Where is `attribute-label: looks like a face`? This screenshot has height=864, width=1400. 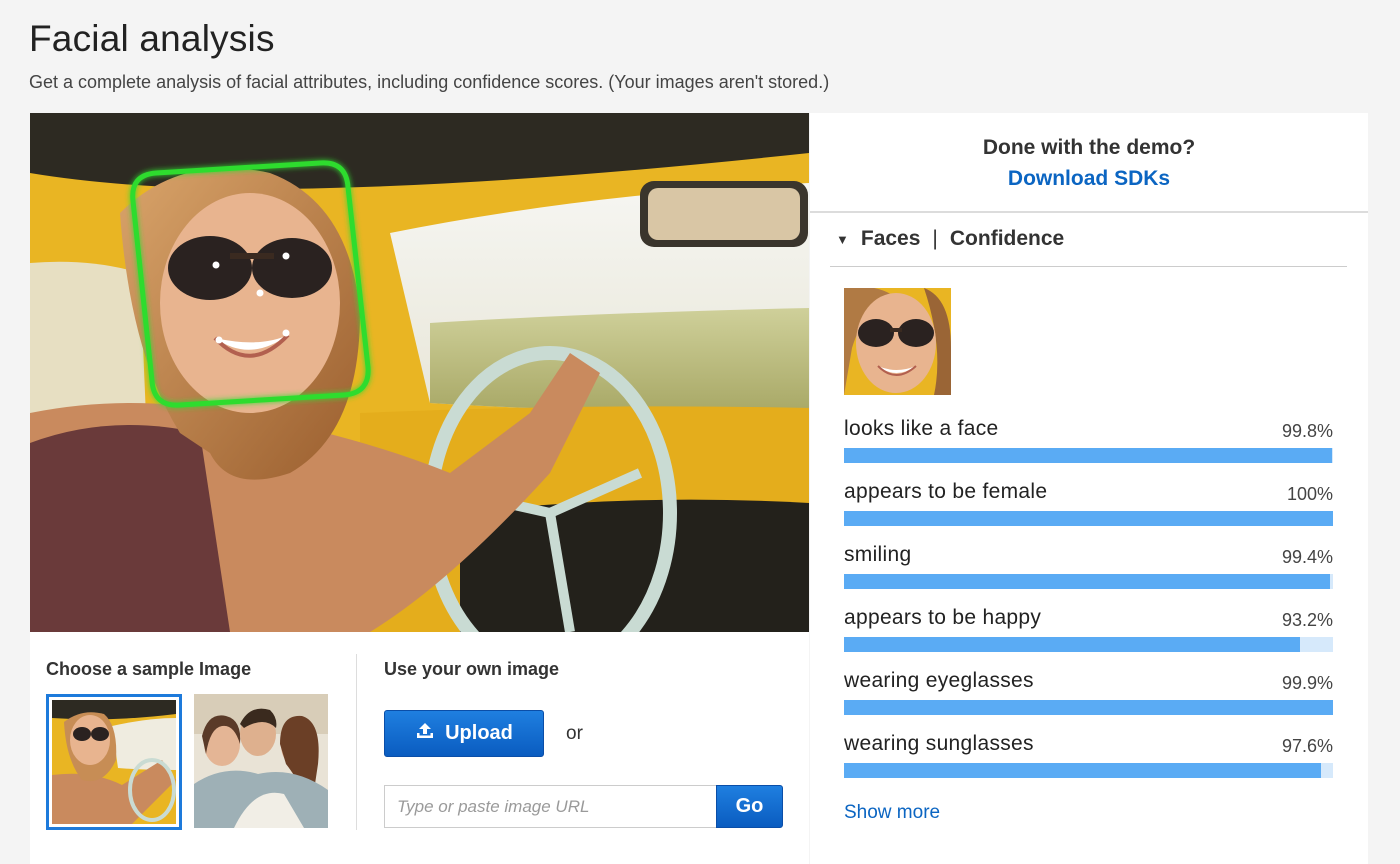
attribute-label: looks like a face is located at coordinates (921, 428).